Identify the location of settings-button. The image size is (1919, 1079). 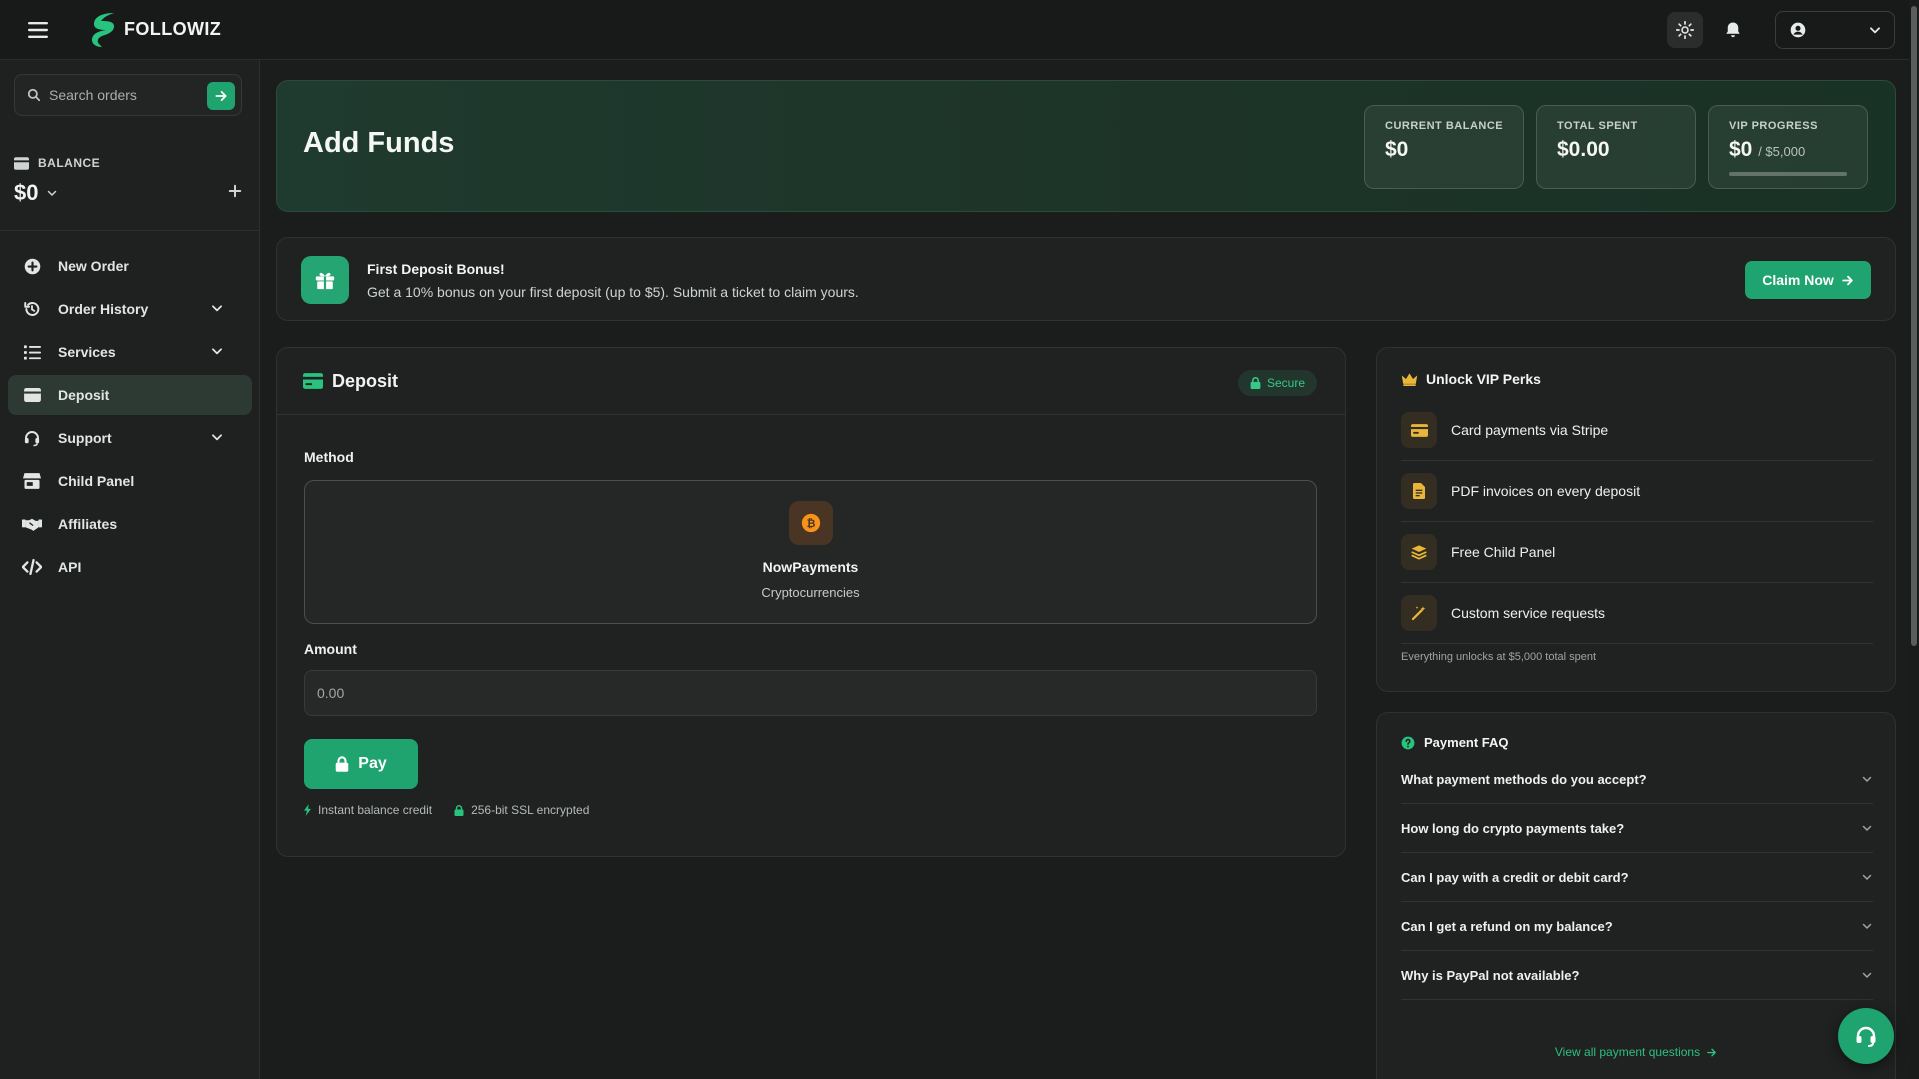
(1685, 29).